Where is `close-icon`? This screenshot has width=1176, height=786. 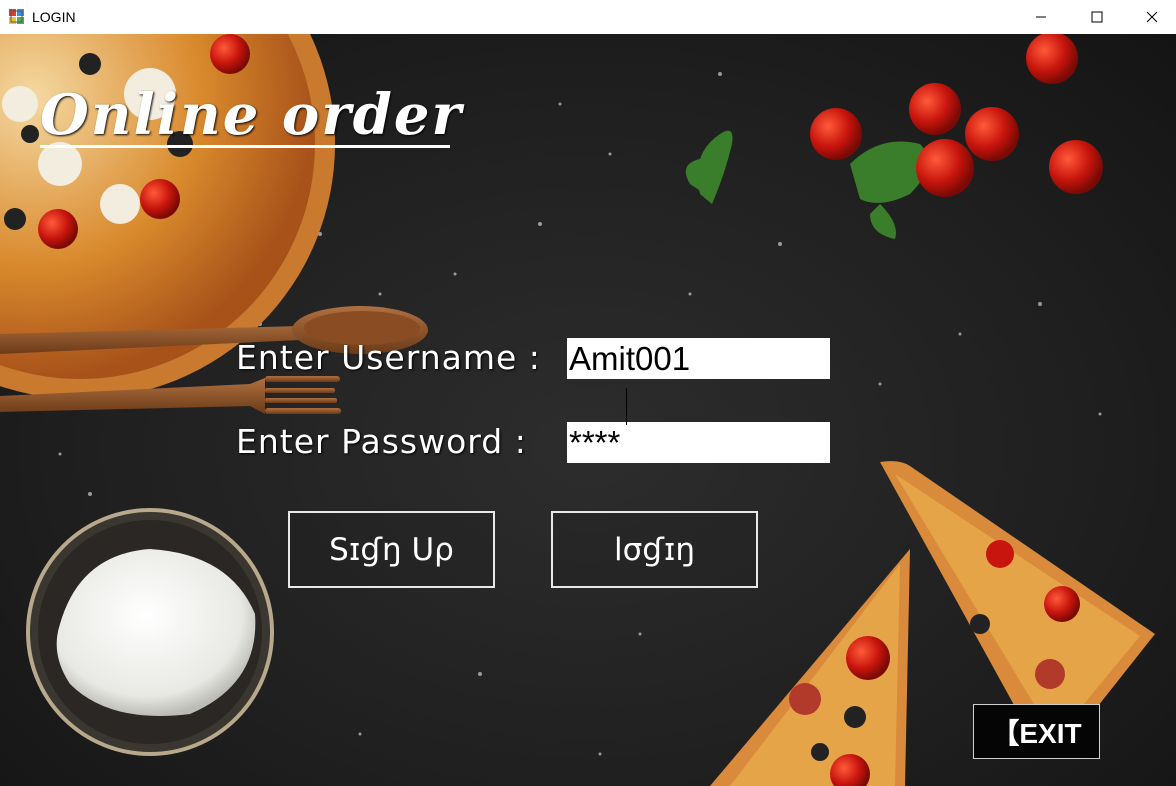 close-icon is located at coordinates (1152, 17).